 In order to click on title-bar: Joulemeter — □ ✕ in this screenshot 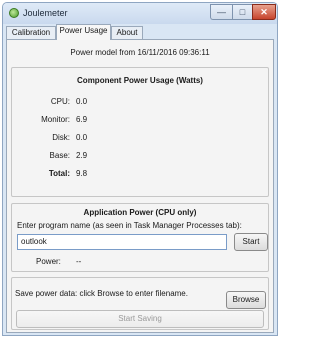, I will do `click(140, 13)`.